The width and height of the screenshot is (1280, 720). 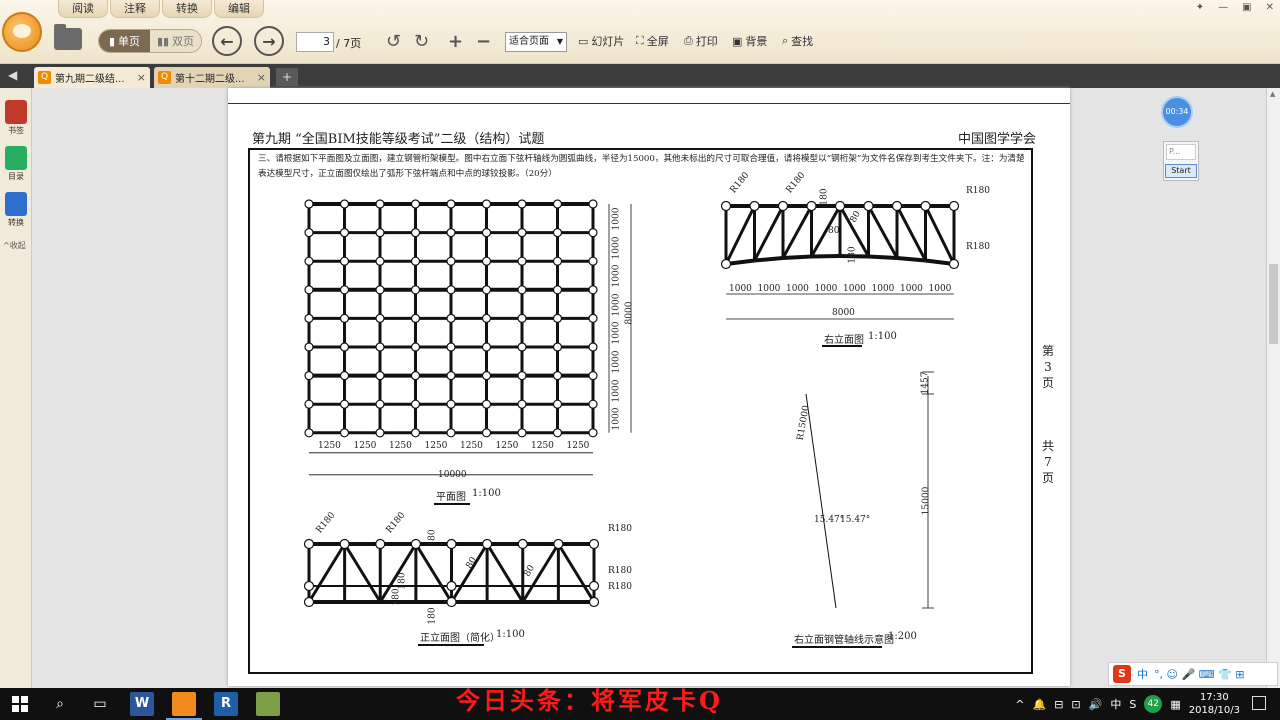 What do you see at coordinates (1246, 7) in the screenshot?
I see `maximize-button: ▣` at bounding box center [1246, 7].